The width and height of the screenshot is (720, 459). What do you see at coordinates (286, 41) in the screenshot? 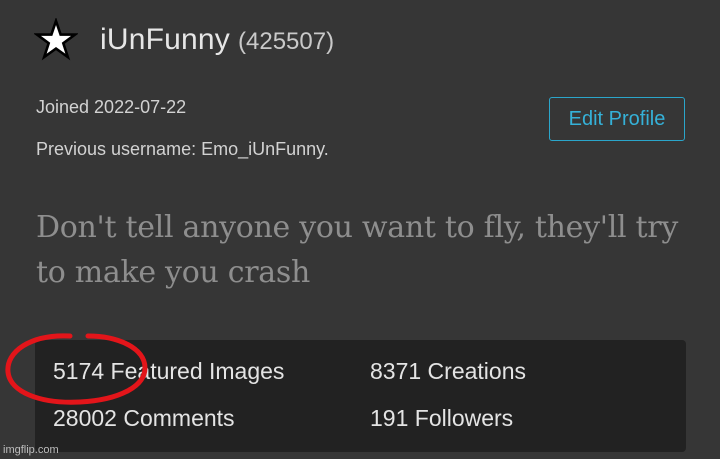
I see `user-points: (425507)` at bounding box center [286, 41].